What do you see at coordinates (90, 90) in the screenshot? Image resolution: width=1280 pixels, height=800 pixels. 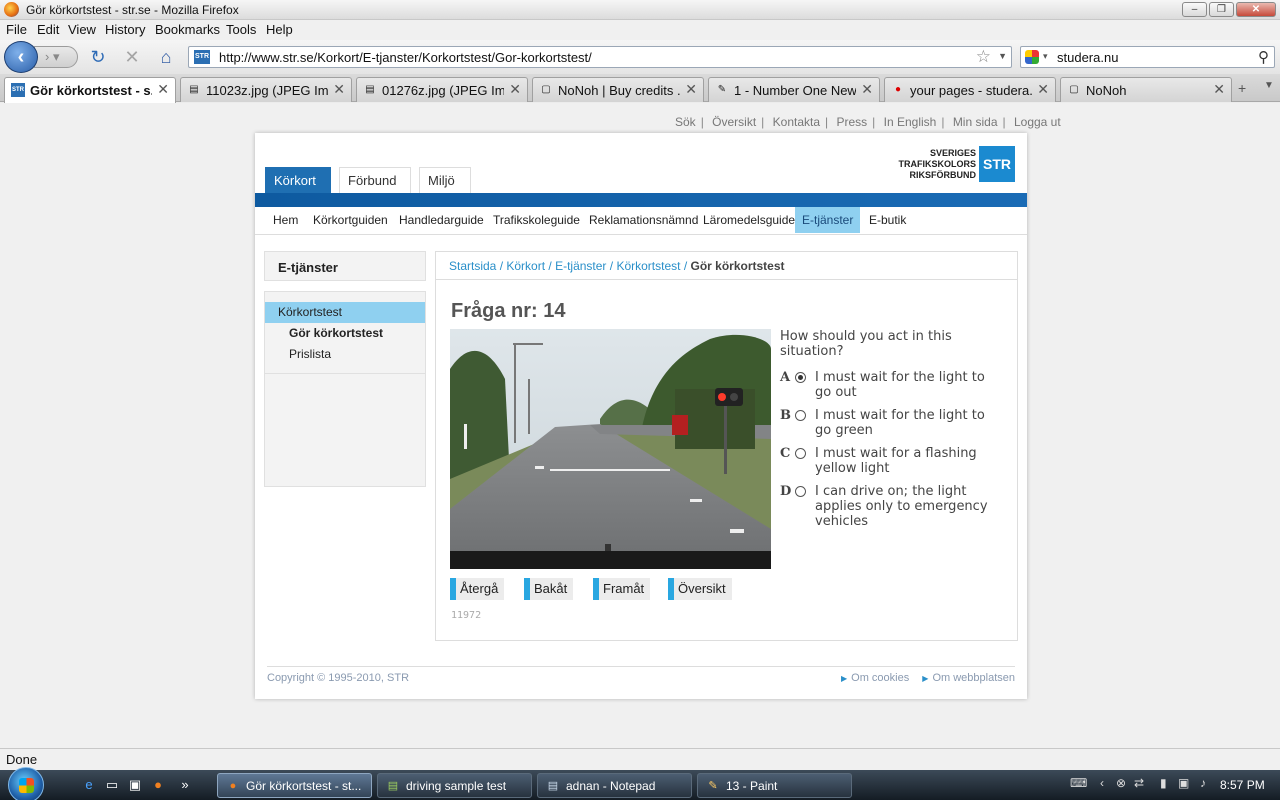 I see `tab-gor-korkortstest: STR Gör körkortstest - s... ✕` at bounding box center [90, 90].